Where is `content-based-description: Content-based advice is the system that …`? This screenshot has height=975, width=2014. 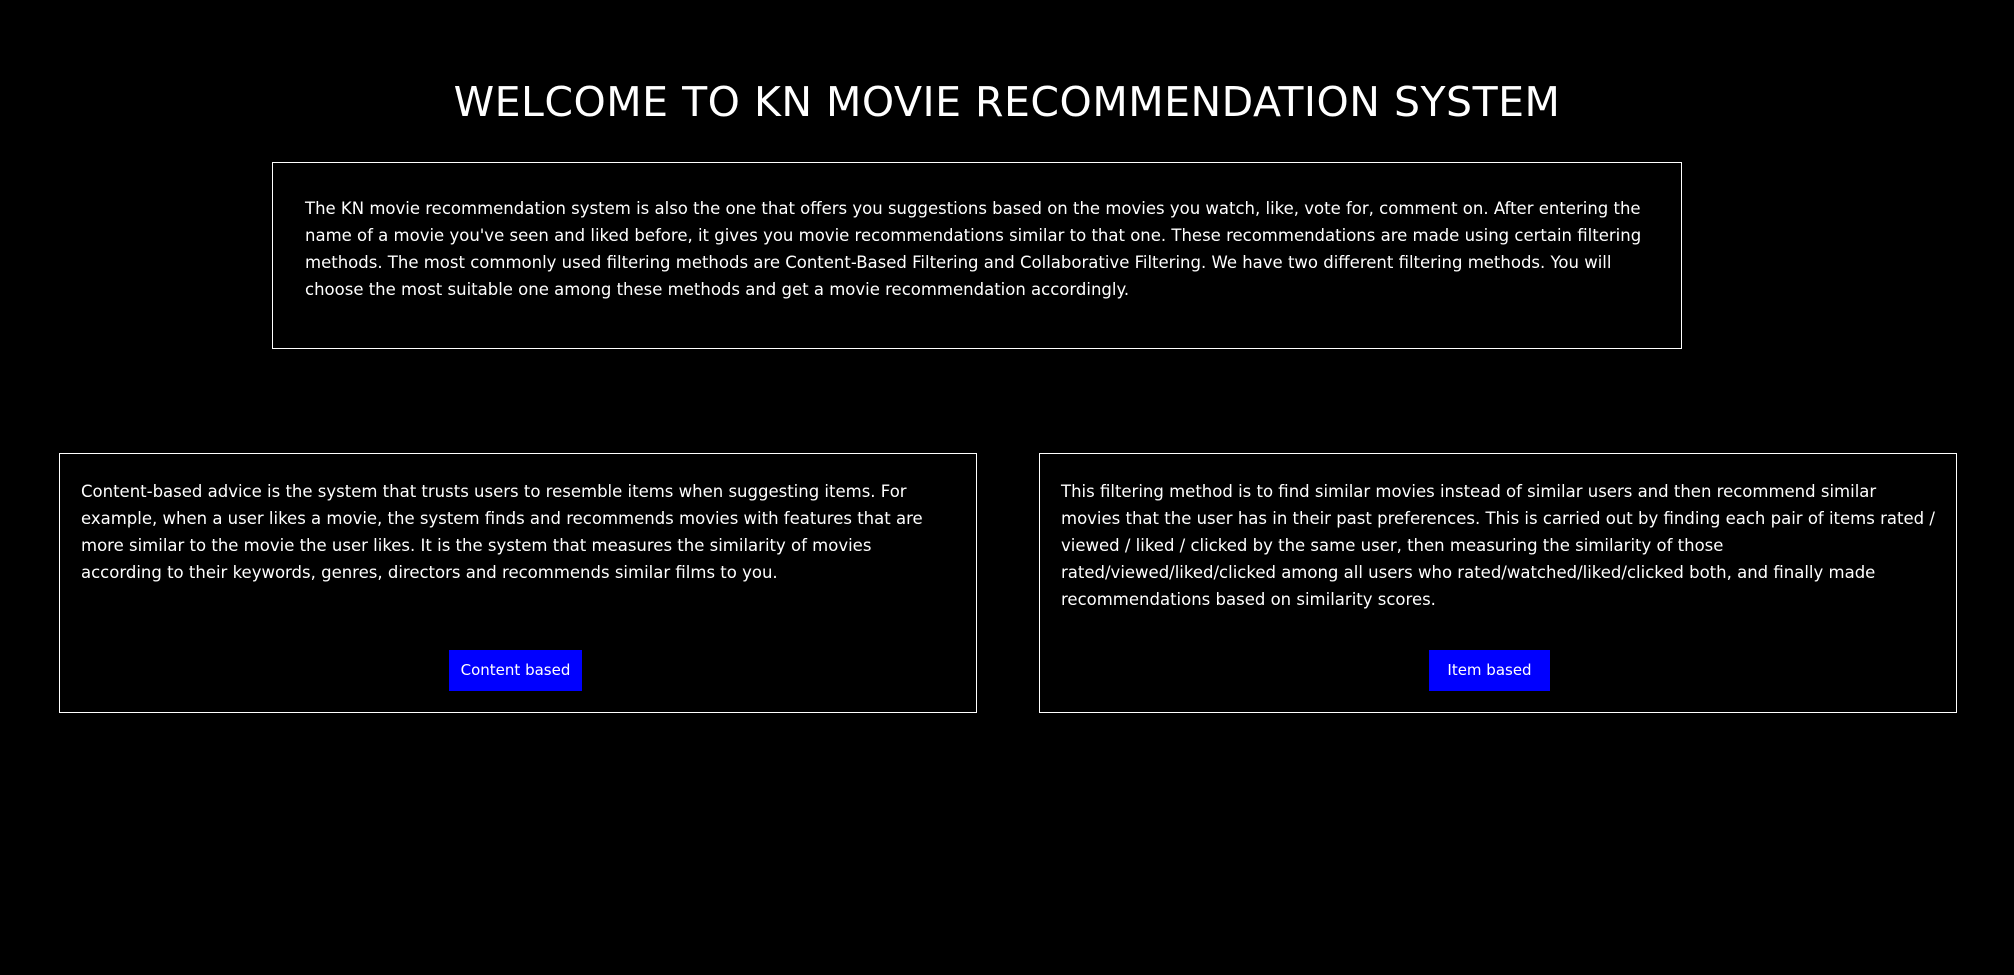
content-based-description: Content-based advice is the system that … is located at coordinates (502, 532).